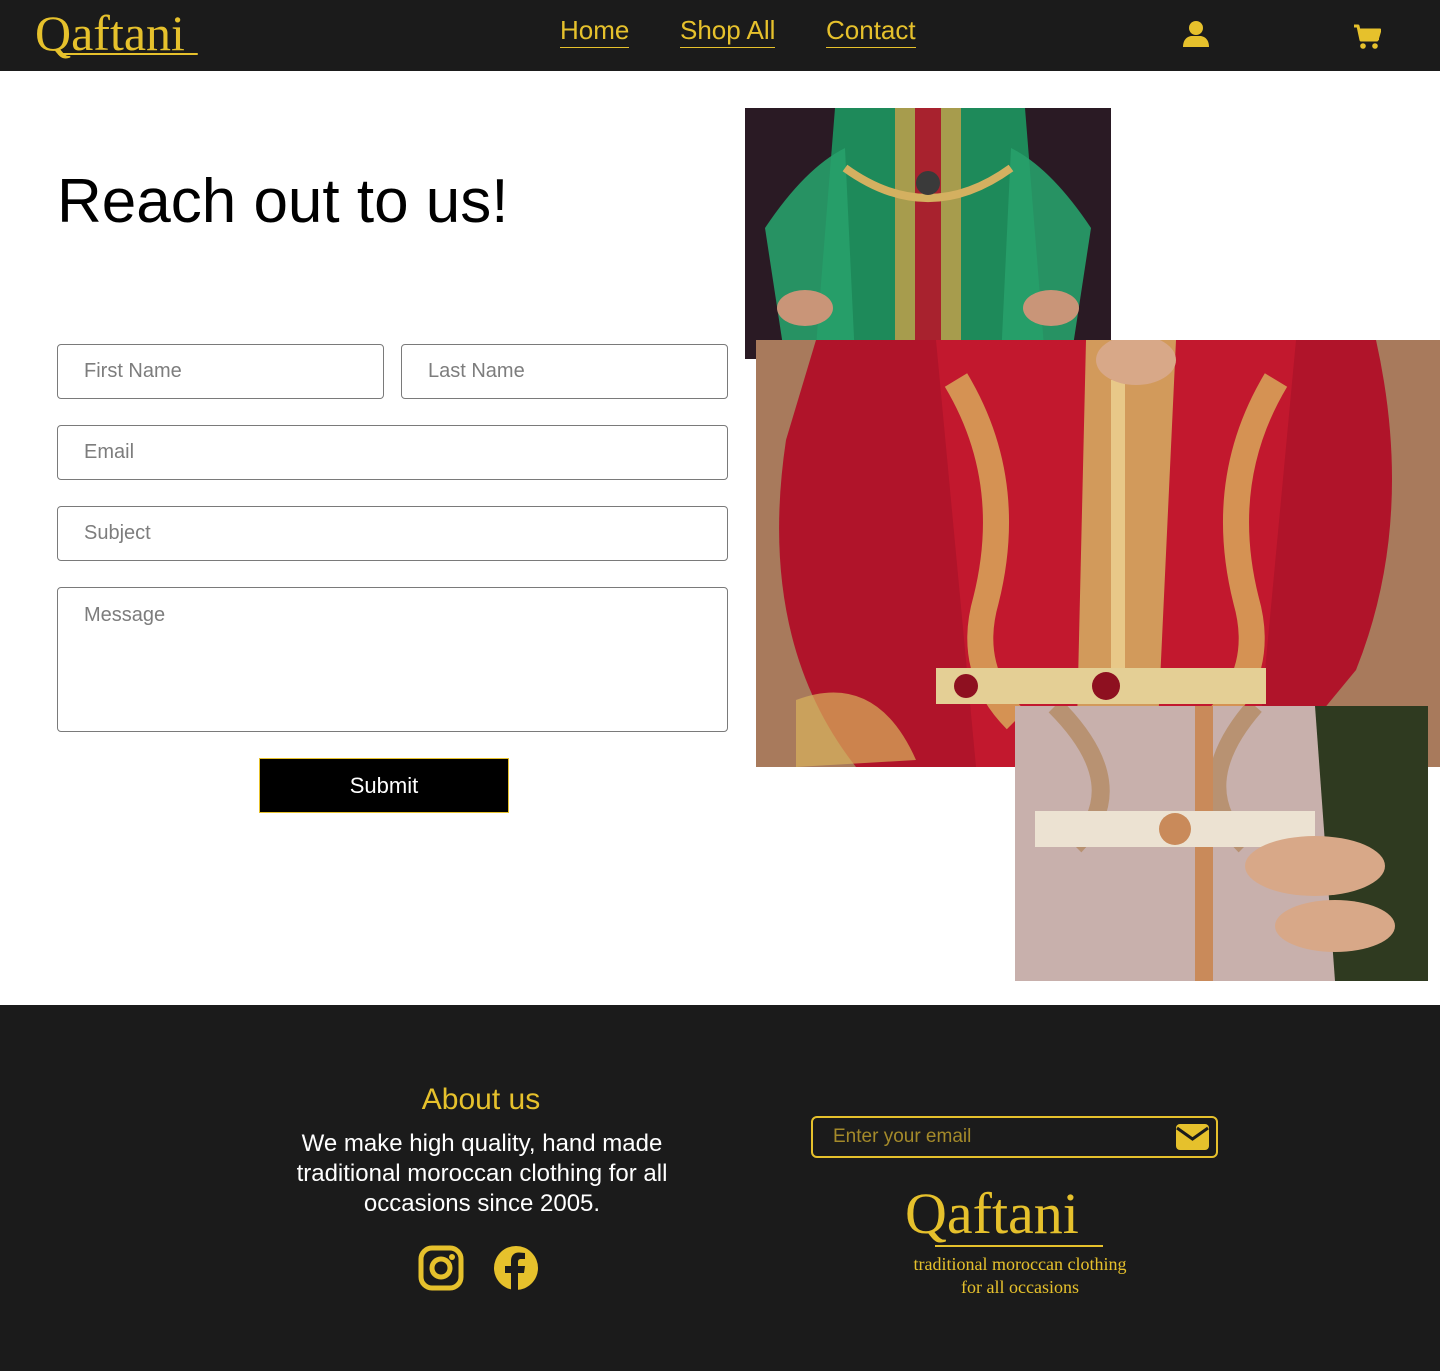 The image size is (1440, 1371). Describe the element at coordinates (1020, 1264) in the screenshot. I see `tagline-line-1: traditional moroccan clothing` at that location.